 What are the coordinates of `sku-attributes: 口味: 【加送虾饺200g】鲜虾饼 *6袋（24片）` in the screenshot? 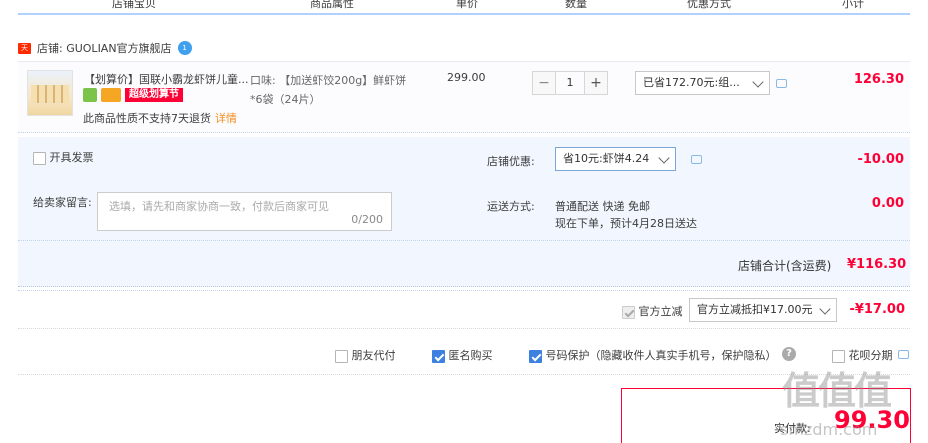 It's located at (335, 90).